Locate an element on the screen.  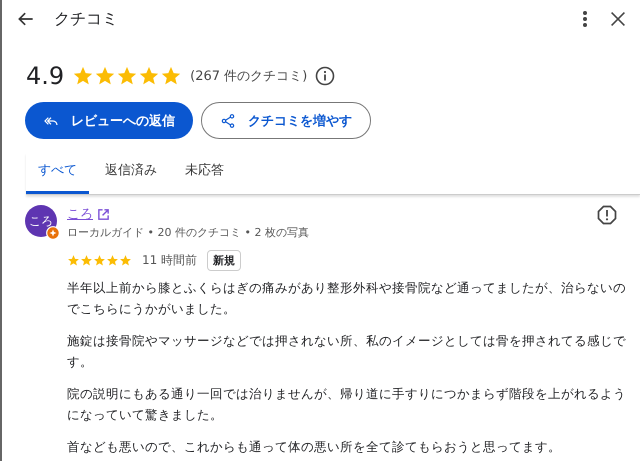
local-guide-icon is located at coordinates (53, 233).